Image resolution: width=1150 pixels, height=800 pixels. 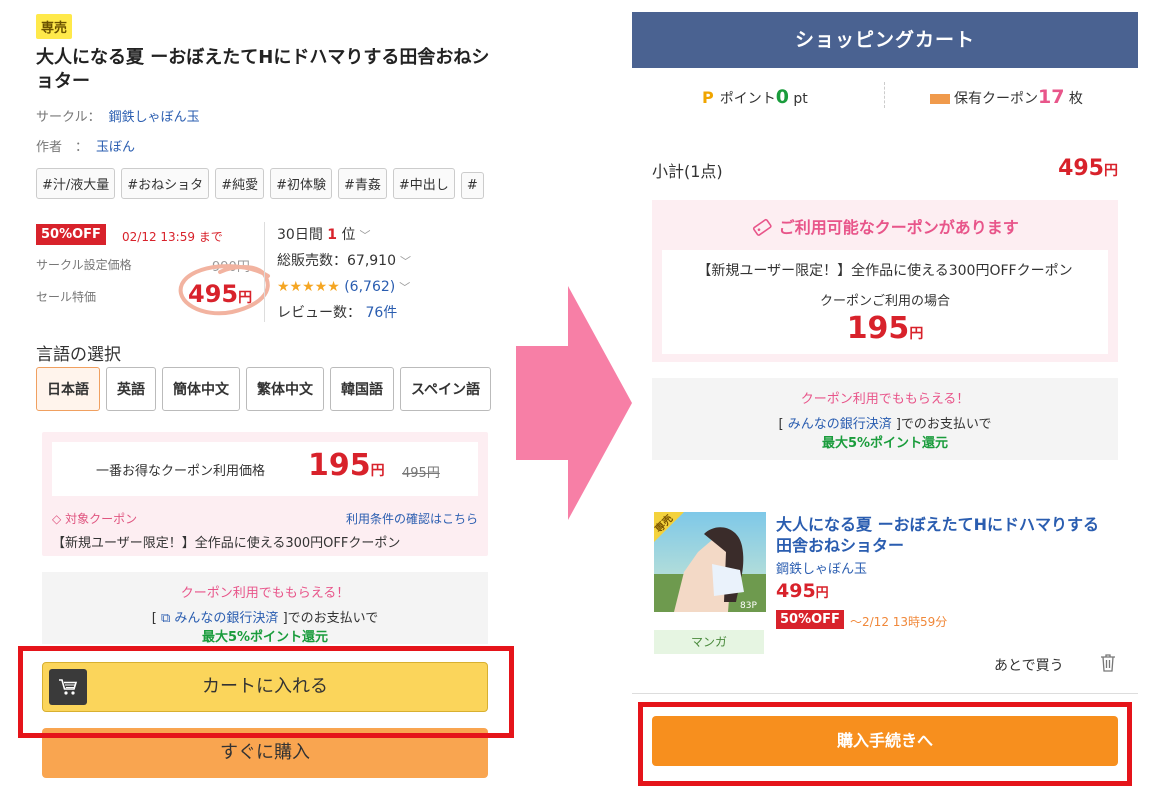 I want to click on author-row: 作者 ： 玉ぼん, so click(x=85, y=145).